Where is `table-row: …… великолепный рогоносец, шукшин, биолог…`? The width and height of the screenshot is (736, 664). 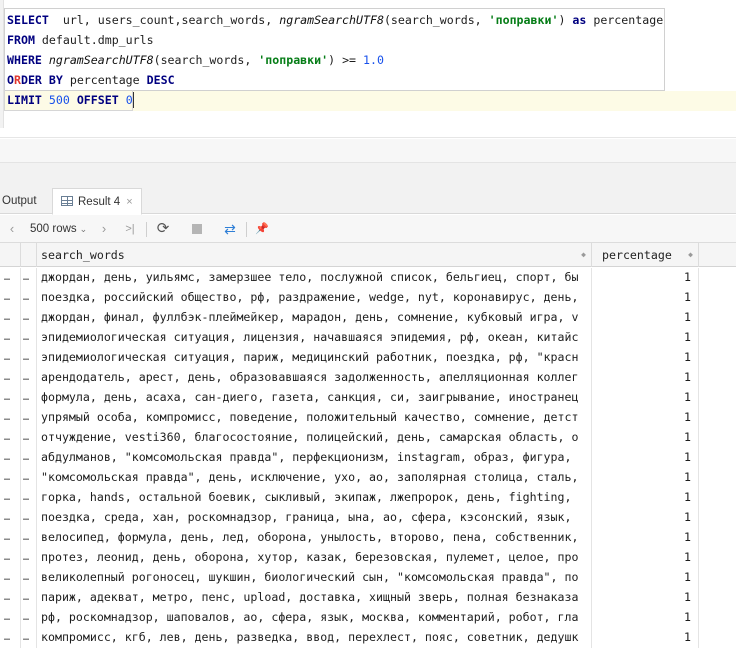 table-row: …… великолепный рогоносец, шукшин, биолог… is located at coordinates (368, 578).